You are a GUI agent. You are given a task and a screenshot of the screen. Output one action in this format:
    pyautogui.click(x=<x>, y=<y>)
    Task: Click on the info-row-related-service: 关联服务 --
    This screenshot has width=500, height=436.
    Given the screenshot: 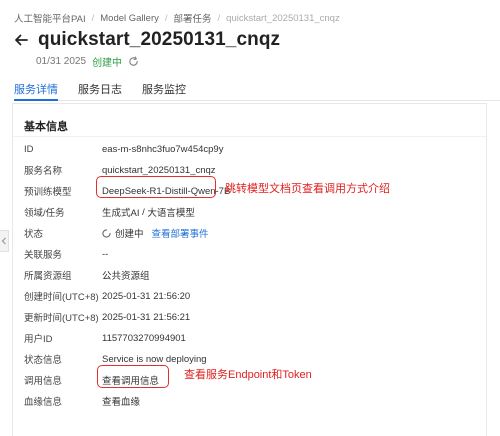 What is the action you would take?
    pyautogui.click(x=66, y=254)
    